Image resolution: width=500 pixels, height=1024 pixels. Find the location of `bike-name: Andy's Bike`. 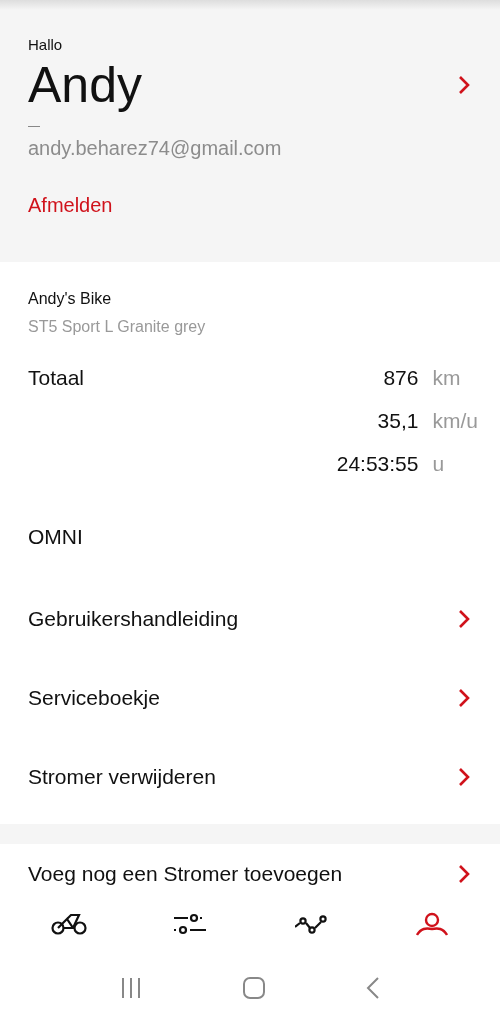

bike-name: Andy's Bike is located at coordinates (70, 299).